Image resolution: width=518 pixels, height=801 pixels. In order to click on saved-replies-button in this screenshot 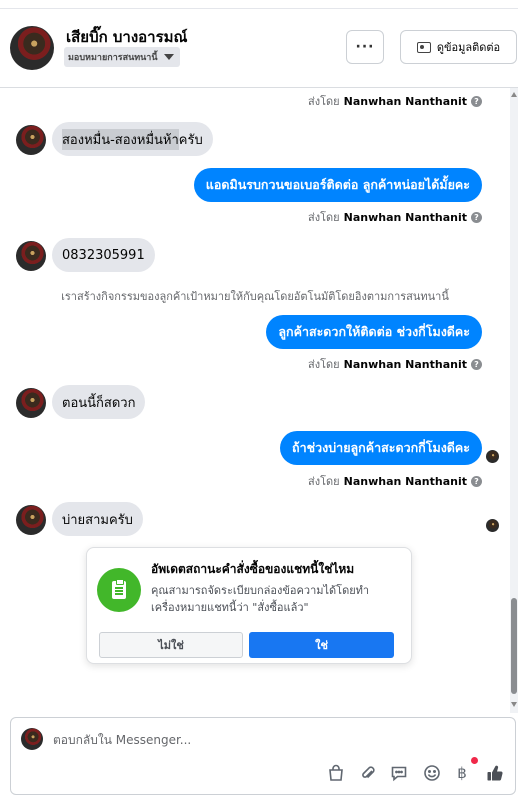, I will do `click(399, 773)`.